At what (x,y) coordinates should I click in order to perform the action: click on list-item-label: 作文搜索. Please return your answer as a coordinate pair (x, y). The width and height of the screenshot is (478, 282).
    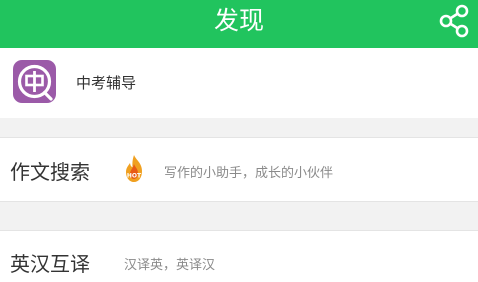
    Looking at the image, I should click on (50, 172).